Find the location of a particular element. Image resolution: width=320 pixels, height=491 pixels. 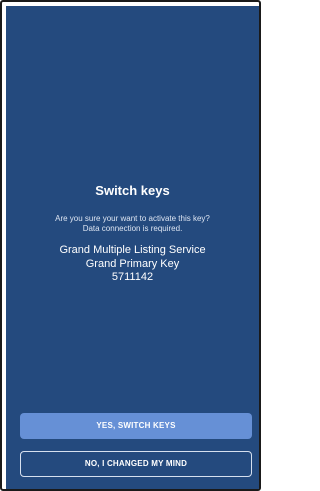

key-name: Grand Primary Key is located at coordinates (132, 264).